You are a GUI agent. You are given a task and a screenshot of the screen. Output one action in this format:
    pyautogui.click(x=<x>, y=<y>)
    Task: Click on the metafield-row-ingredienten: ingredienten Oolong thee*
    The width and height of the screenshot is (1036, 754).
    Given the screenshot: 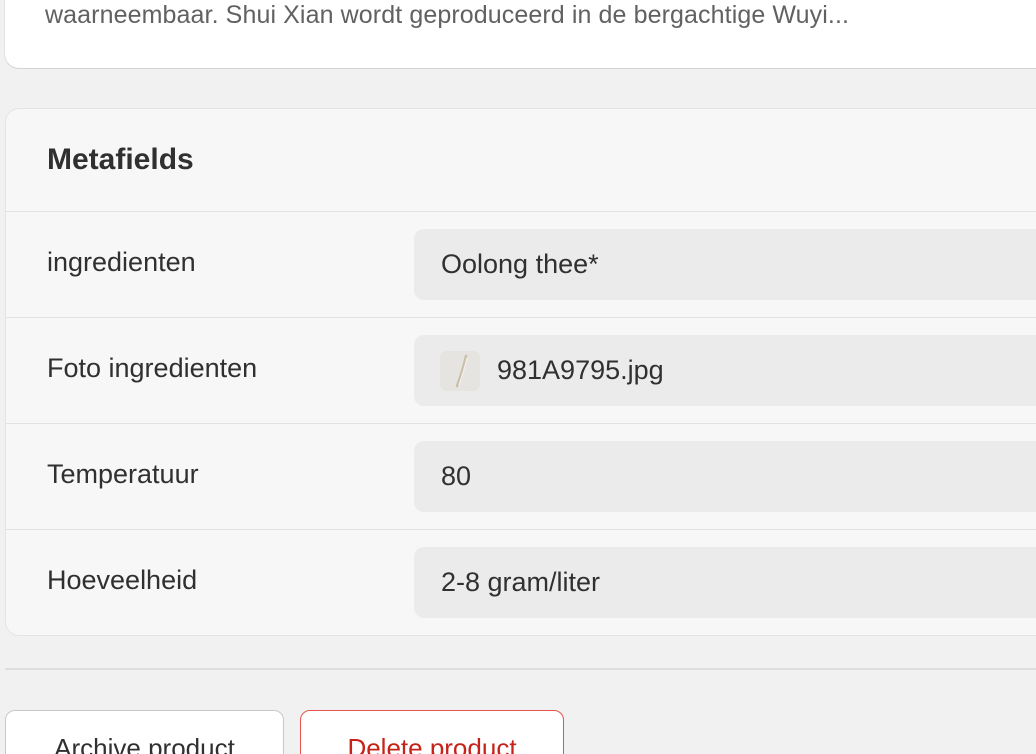 What is the action you would take?
    pyautogui.click(x=521, y=264)
    